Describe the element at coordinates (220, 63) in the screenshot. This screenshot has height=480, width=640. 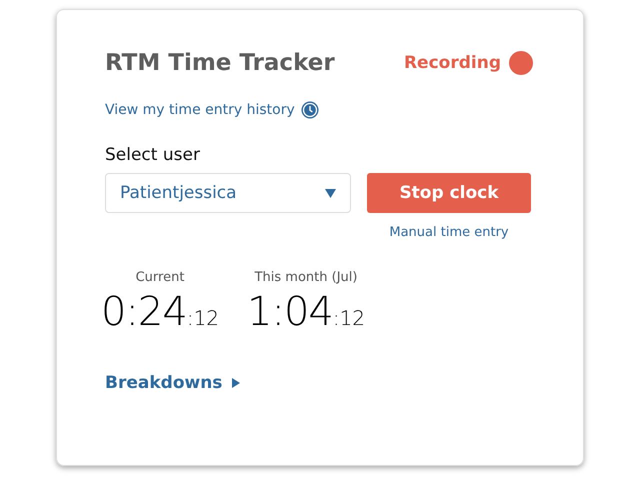
I see `app-title: RTM Time Tracker` at that location.